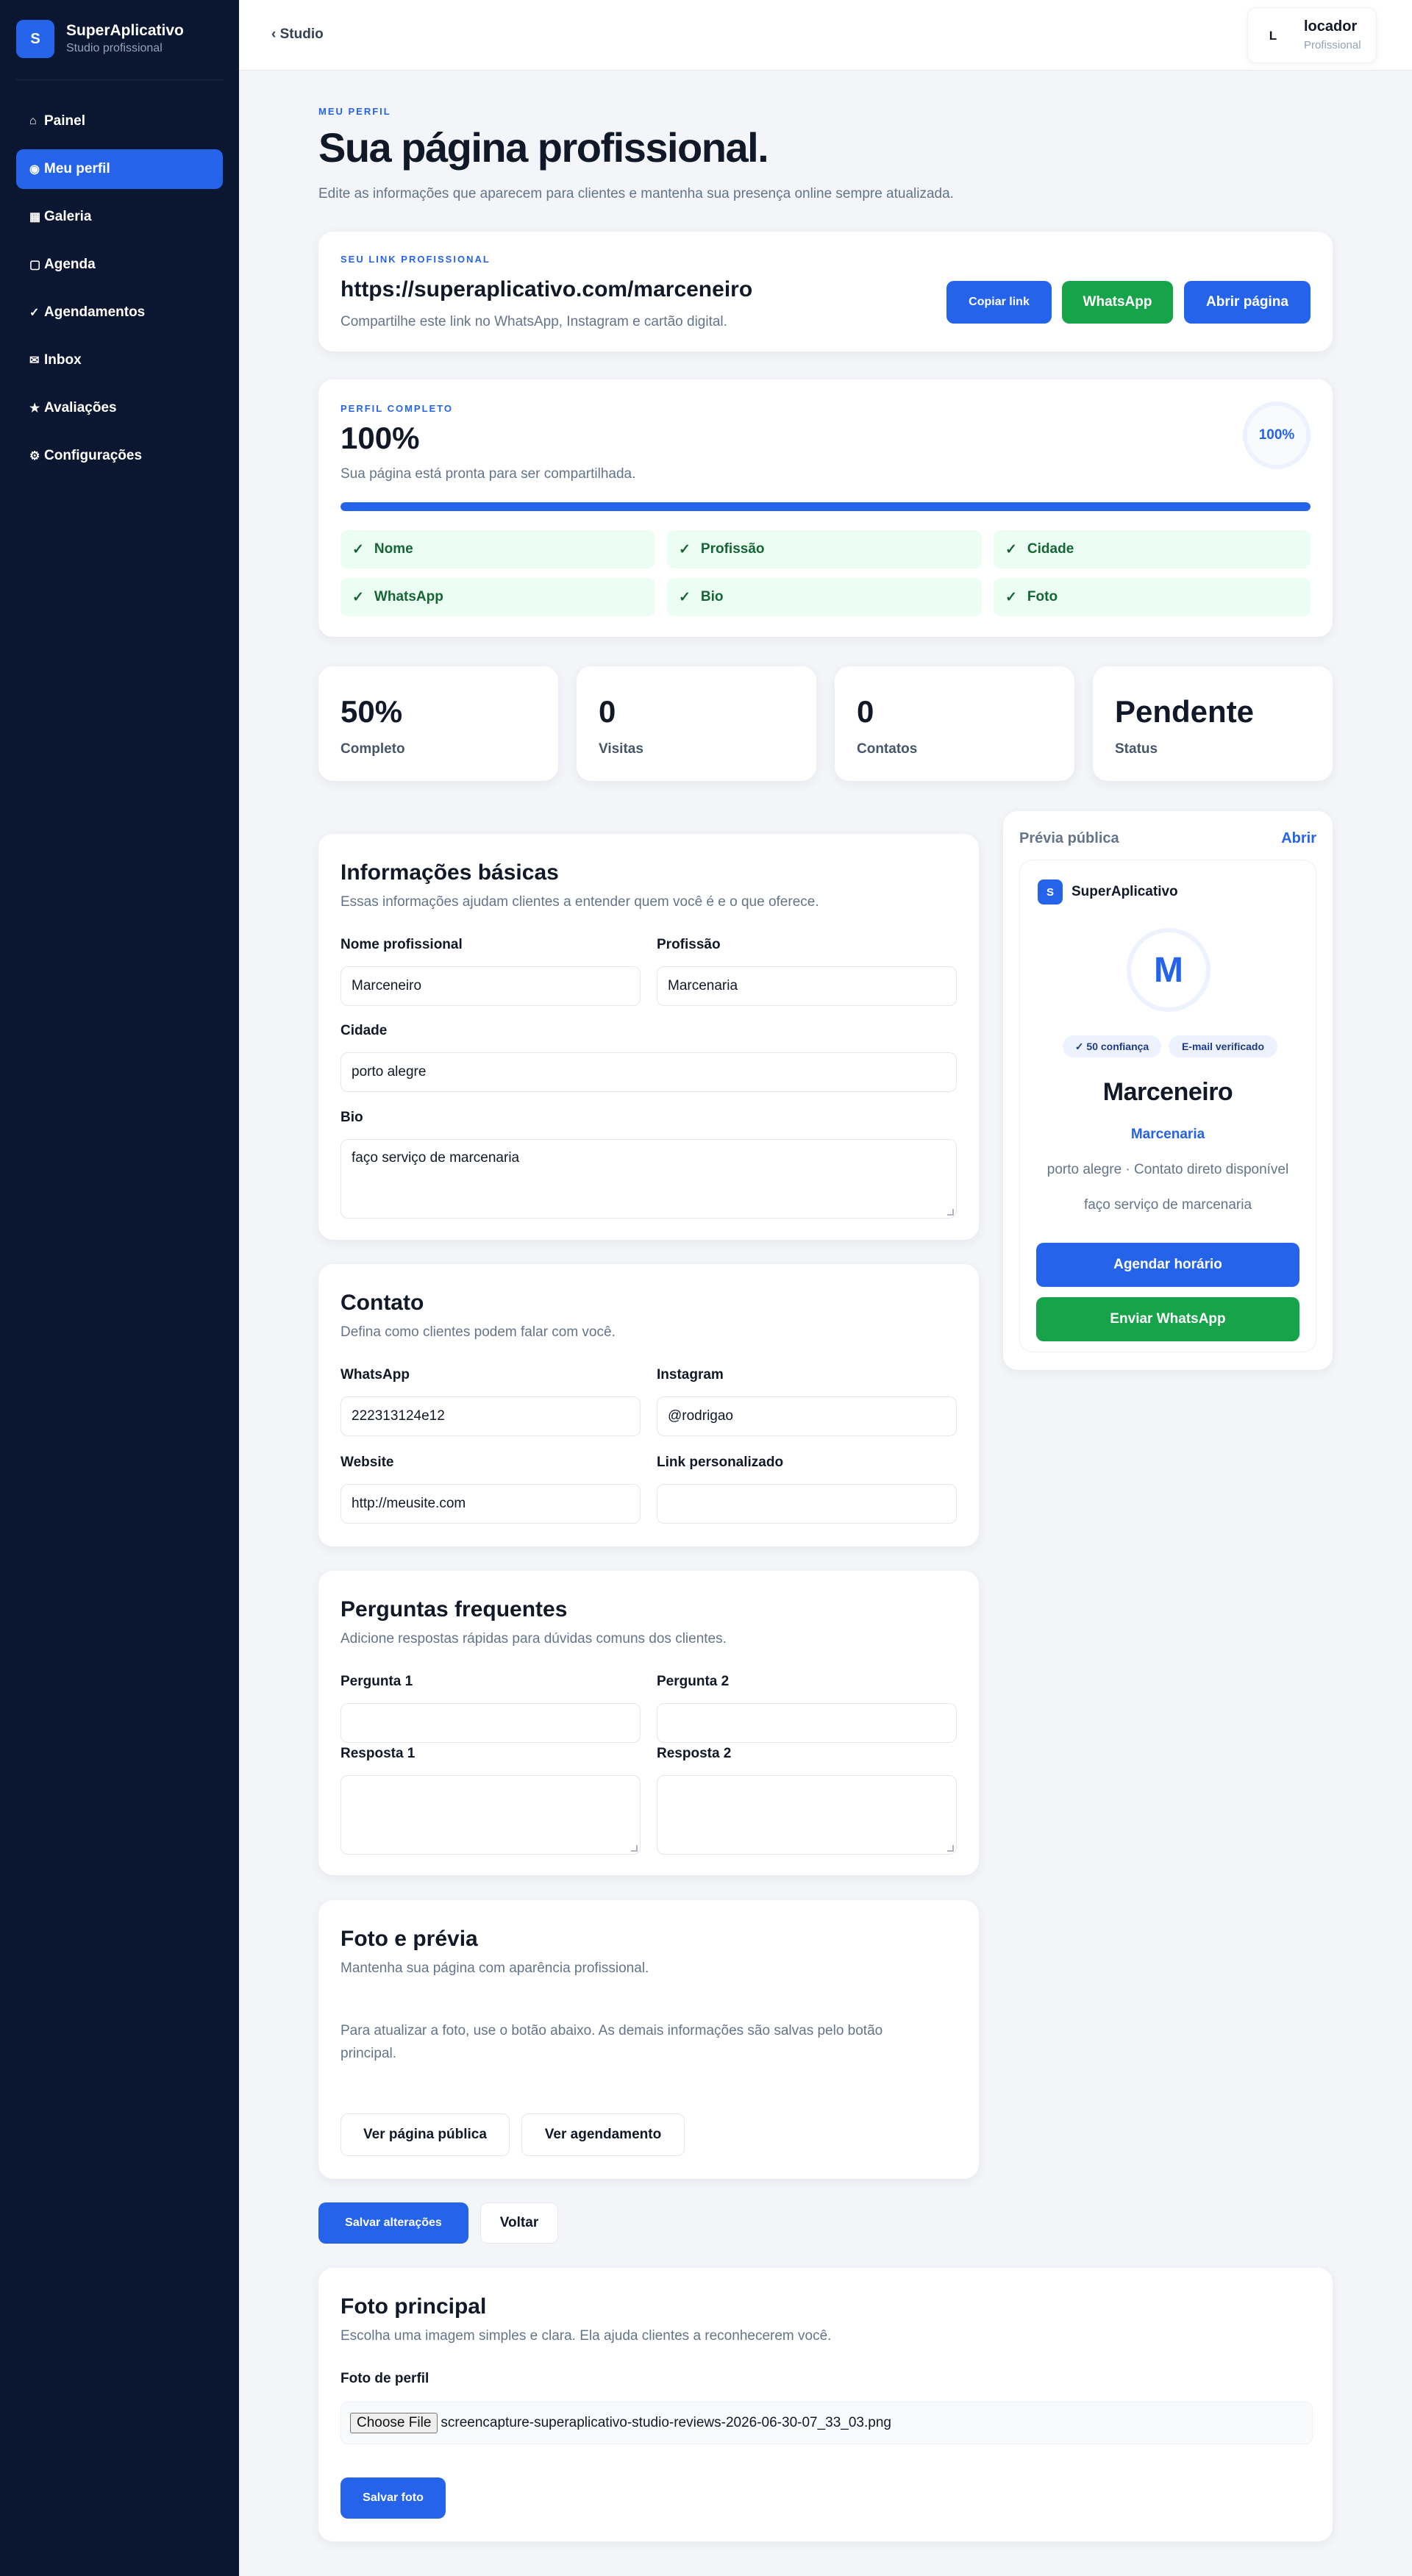 The height and width of the screenshot is (2576, 1412). Describe the element at coordinates (120, 408) in the screenshot. I see `sidebar-item-avaliacoes: ★ Avaliações` at that location.